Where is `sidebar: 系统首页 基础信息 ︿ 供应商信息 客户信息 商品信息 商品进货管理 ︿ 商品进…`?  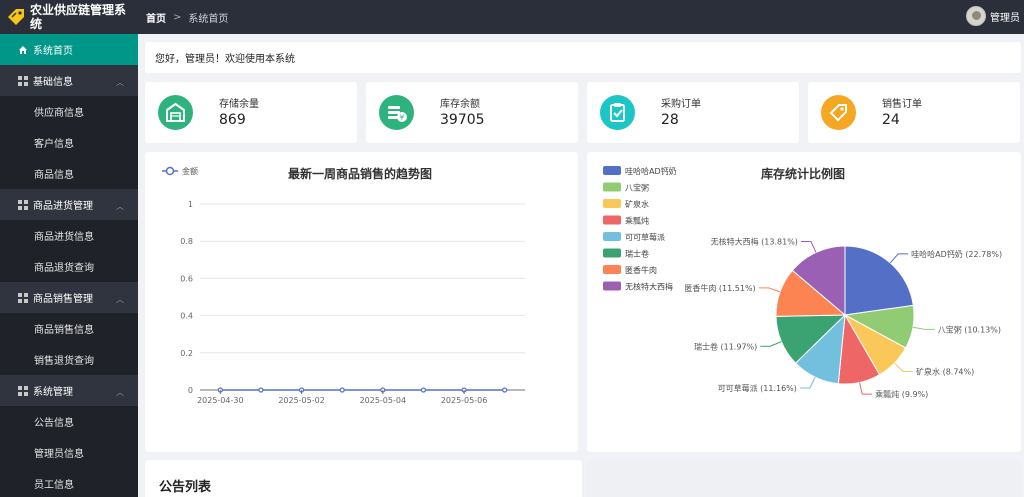
sidebar: 系统首页 基础信息 ︿ 供应商信息 客户信息 商品信息 商品进货管理 ︿ 商品进… is located at coordinates (69, 265).